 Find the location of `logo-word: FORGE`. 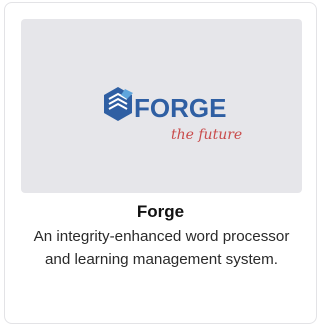

logo-word: FORGE is located at coordinates (180, 108).